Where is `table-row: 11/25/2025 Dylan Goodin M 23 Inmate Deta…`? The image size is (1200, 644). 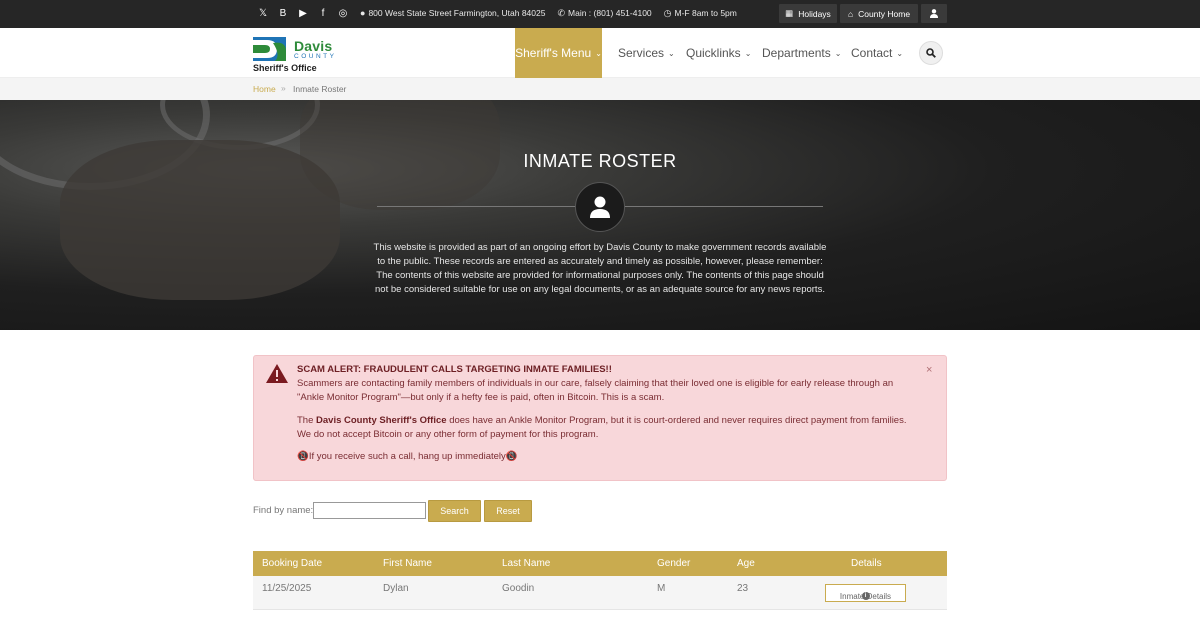
table-row: 11/25/2025 Dylan Goodin M 23 Inmate Deta… is located at coordinates (600, 593).